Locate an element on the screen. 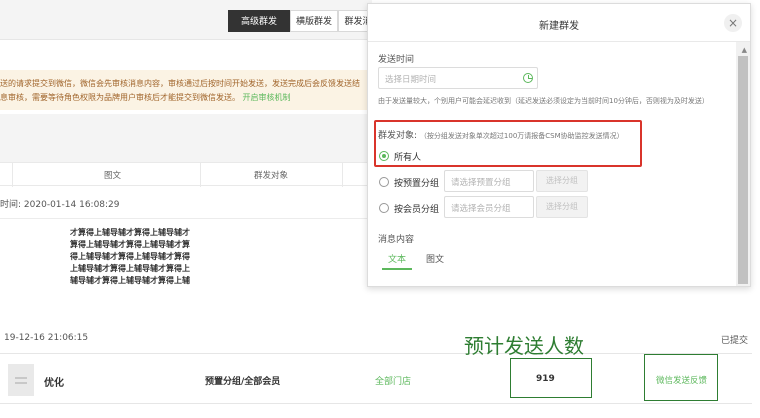 The height and width of the screenshot is (418, 760). record-target: 预置分组/全部会员 is located at coordinates (243, 382).